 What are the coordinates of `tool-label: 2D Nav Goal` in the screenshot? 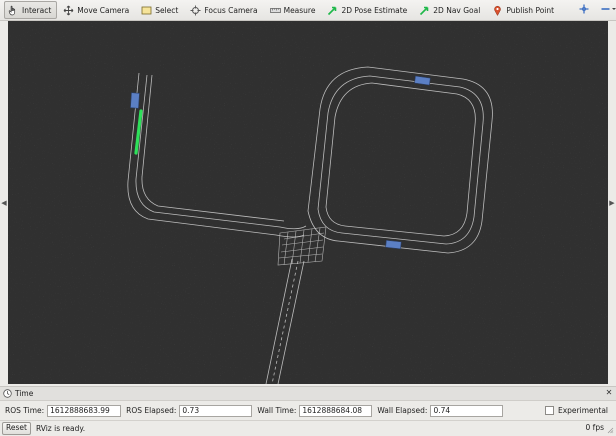 It's located at (457, 10).